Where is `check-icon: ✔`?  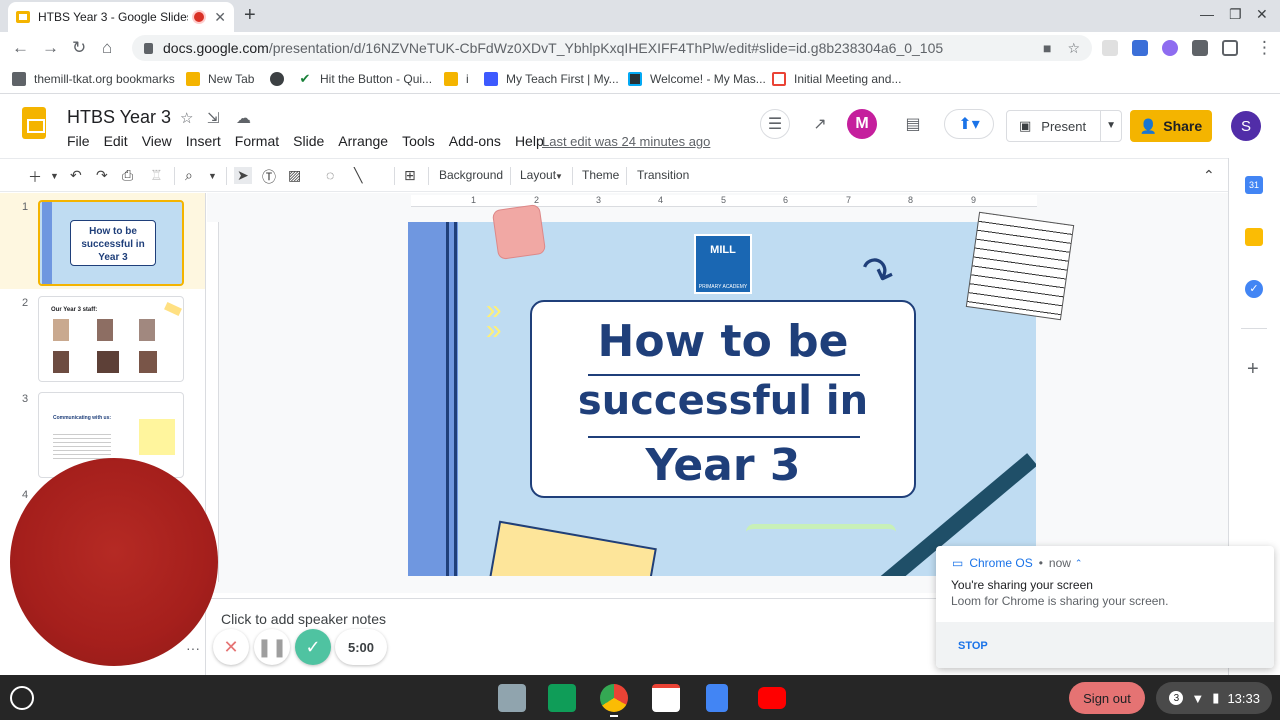 check-icon: ✔ is located at coordinates (305, 78).